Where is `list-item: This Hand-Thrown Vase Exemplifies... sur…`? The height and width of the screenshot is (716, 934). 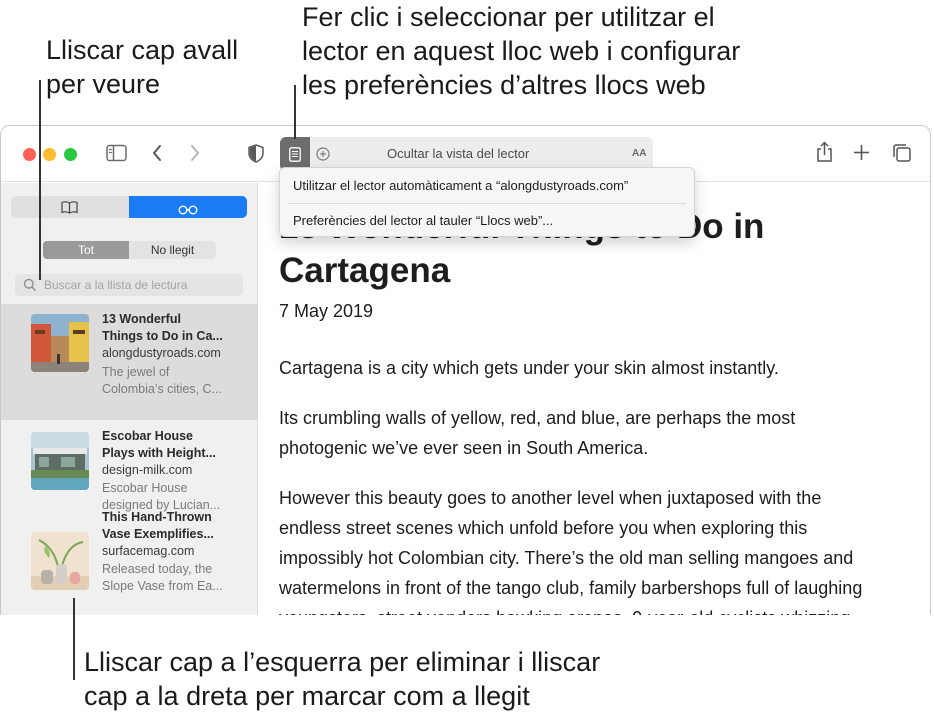
list-item: This Hand-Thrown Vase Exemplifies... sur… is located at coordinates (129, 562).